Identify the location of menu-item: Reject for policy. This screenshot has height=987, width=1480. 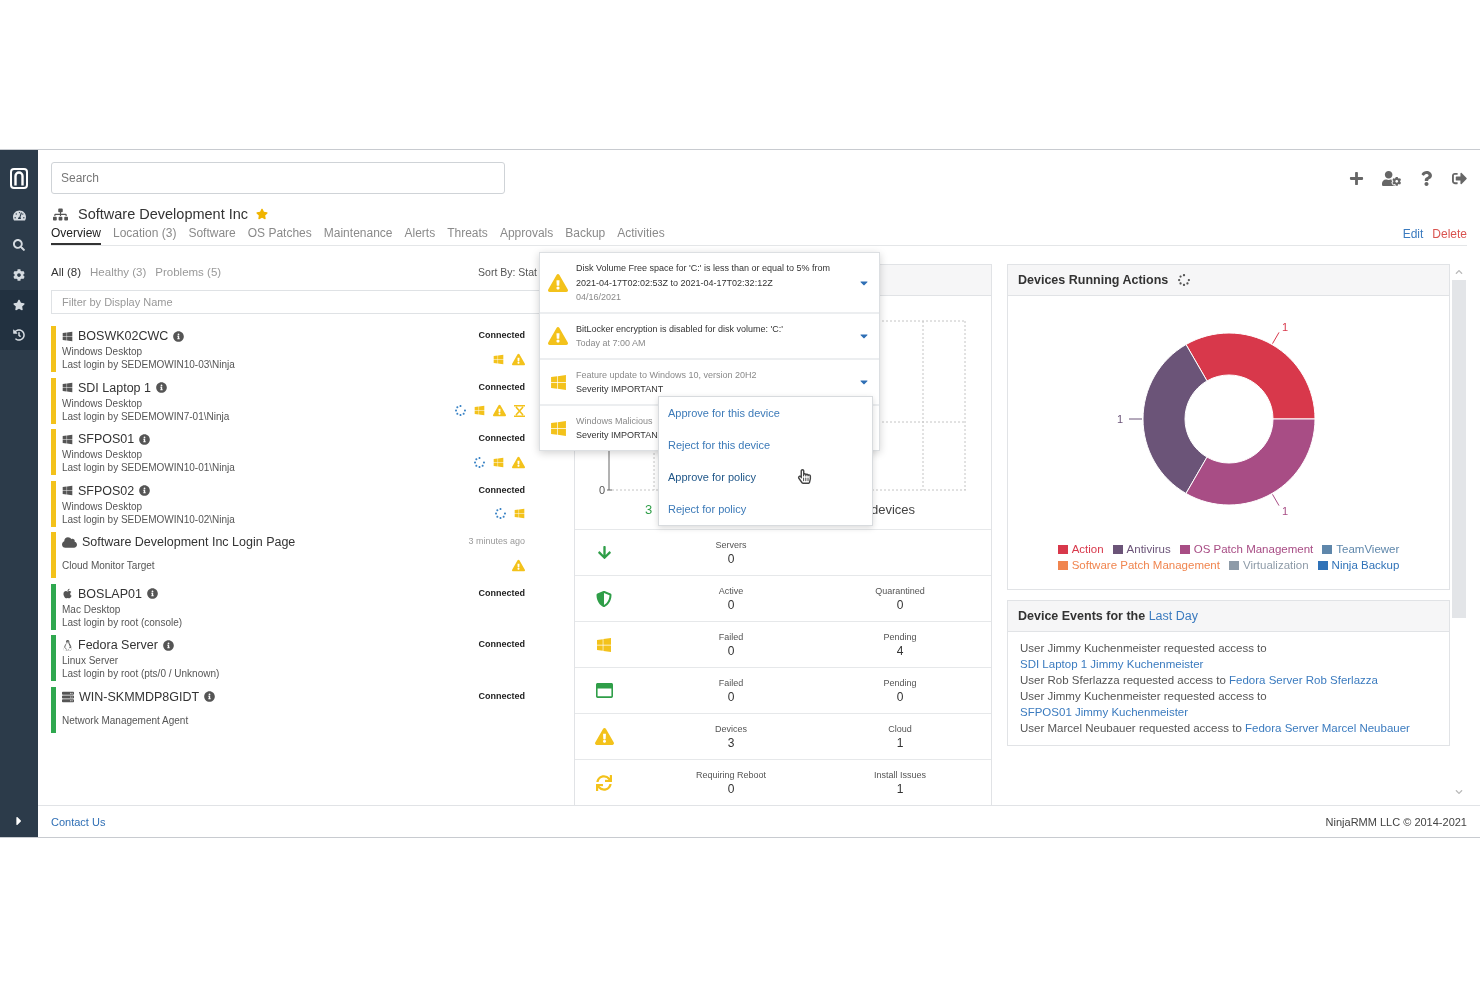
(765, 509).